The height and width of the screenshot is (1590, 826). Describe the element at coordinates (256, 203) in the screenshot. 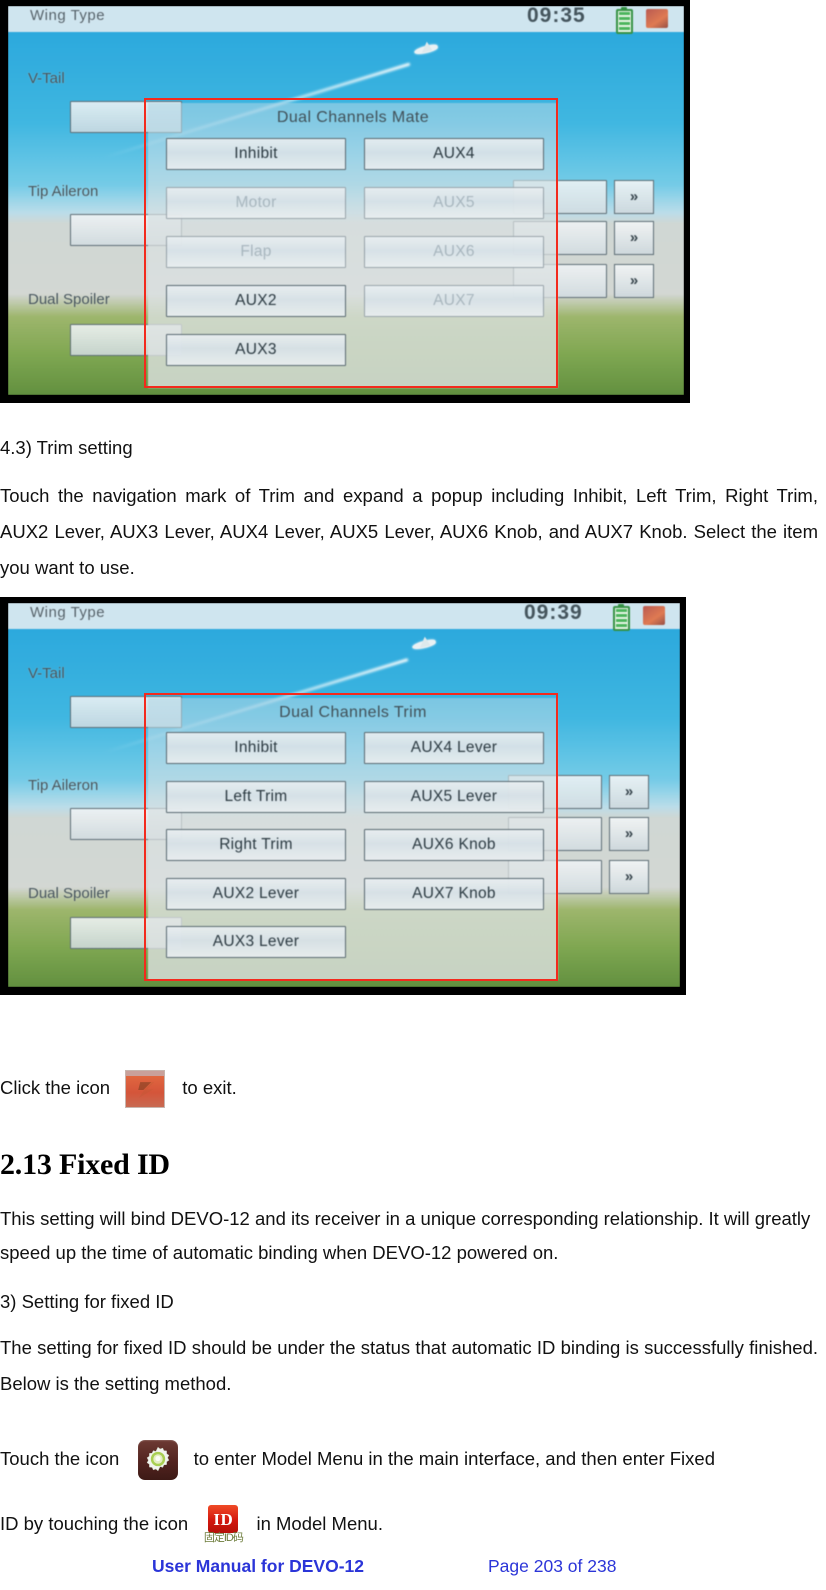

I see `popup-option-motor: Motor` at that location.